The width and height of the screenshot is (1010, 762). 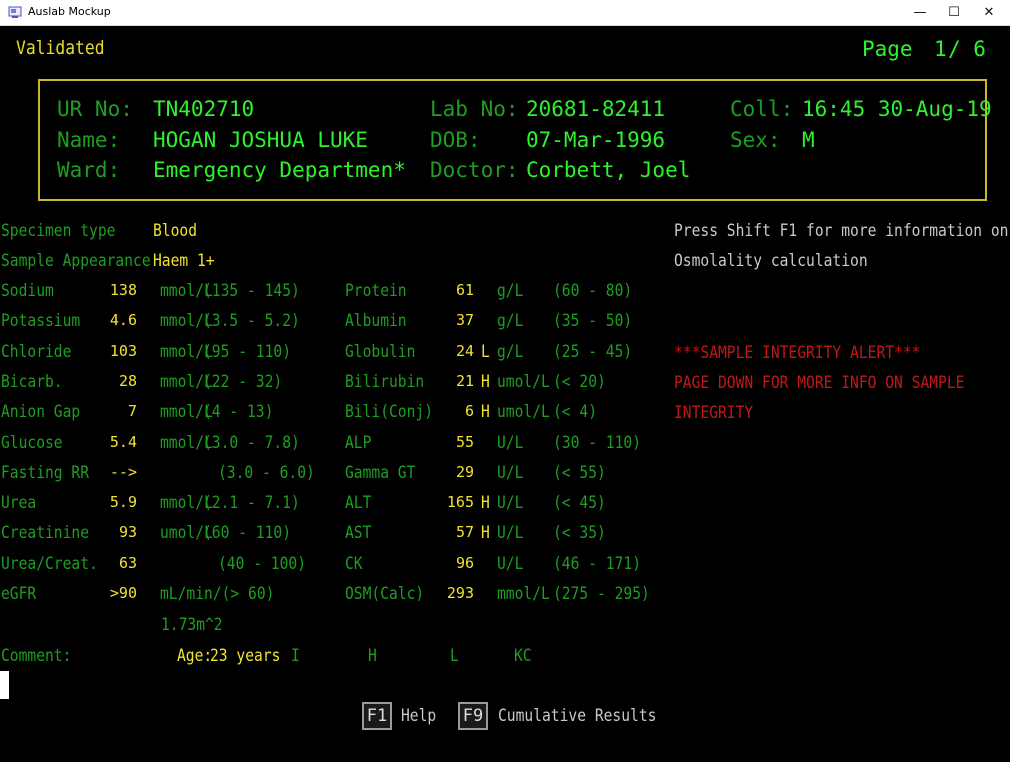 I want to click on right-result-range: (< 20), so click(x=579, y=382).